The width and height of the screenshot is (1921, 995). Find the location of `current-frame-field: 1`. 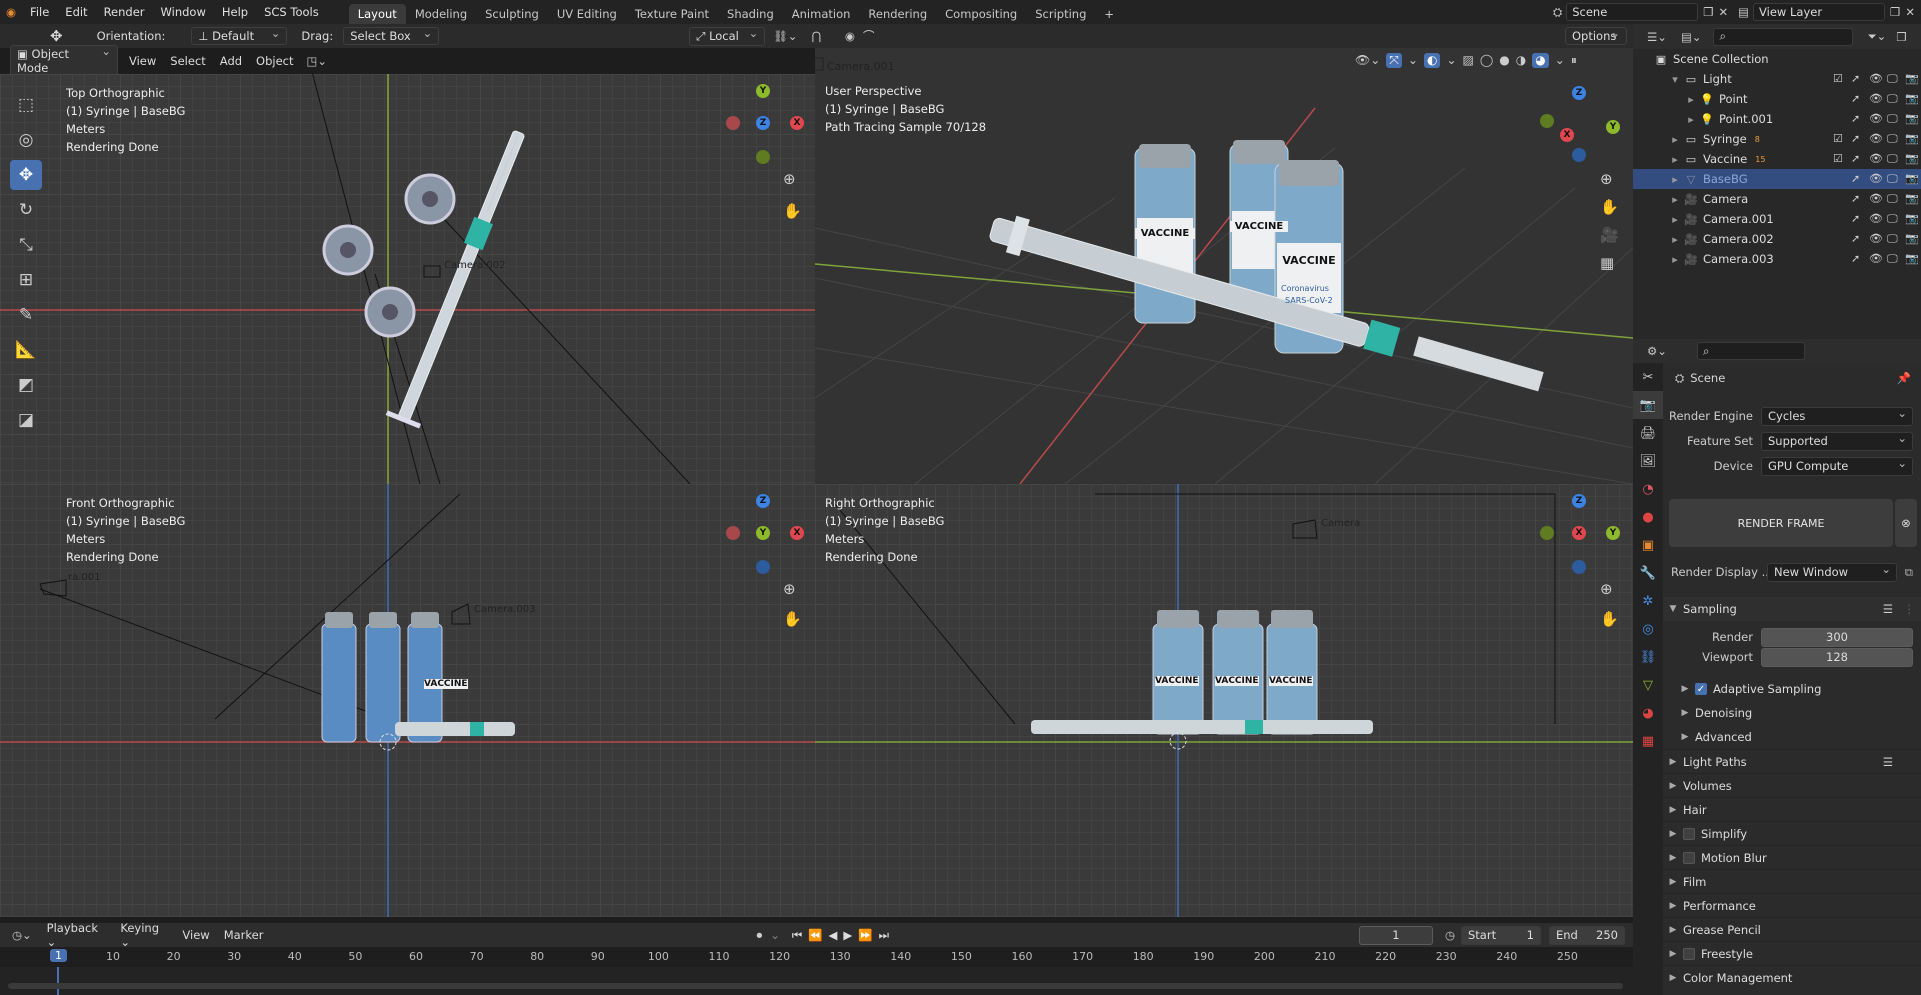

current-frame-field: 1 is located at coordinates (1395, 935).